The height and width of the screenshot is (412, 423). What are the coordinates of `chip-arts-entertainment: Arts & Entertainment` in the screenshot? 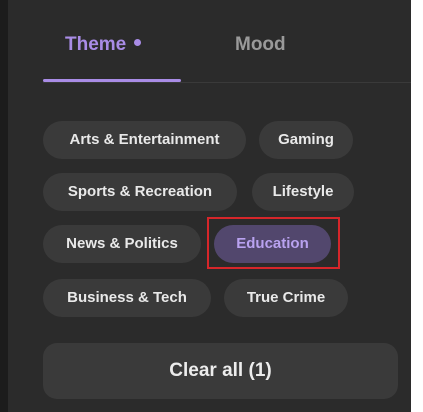 It's located at (144, 140).